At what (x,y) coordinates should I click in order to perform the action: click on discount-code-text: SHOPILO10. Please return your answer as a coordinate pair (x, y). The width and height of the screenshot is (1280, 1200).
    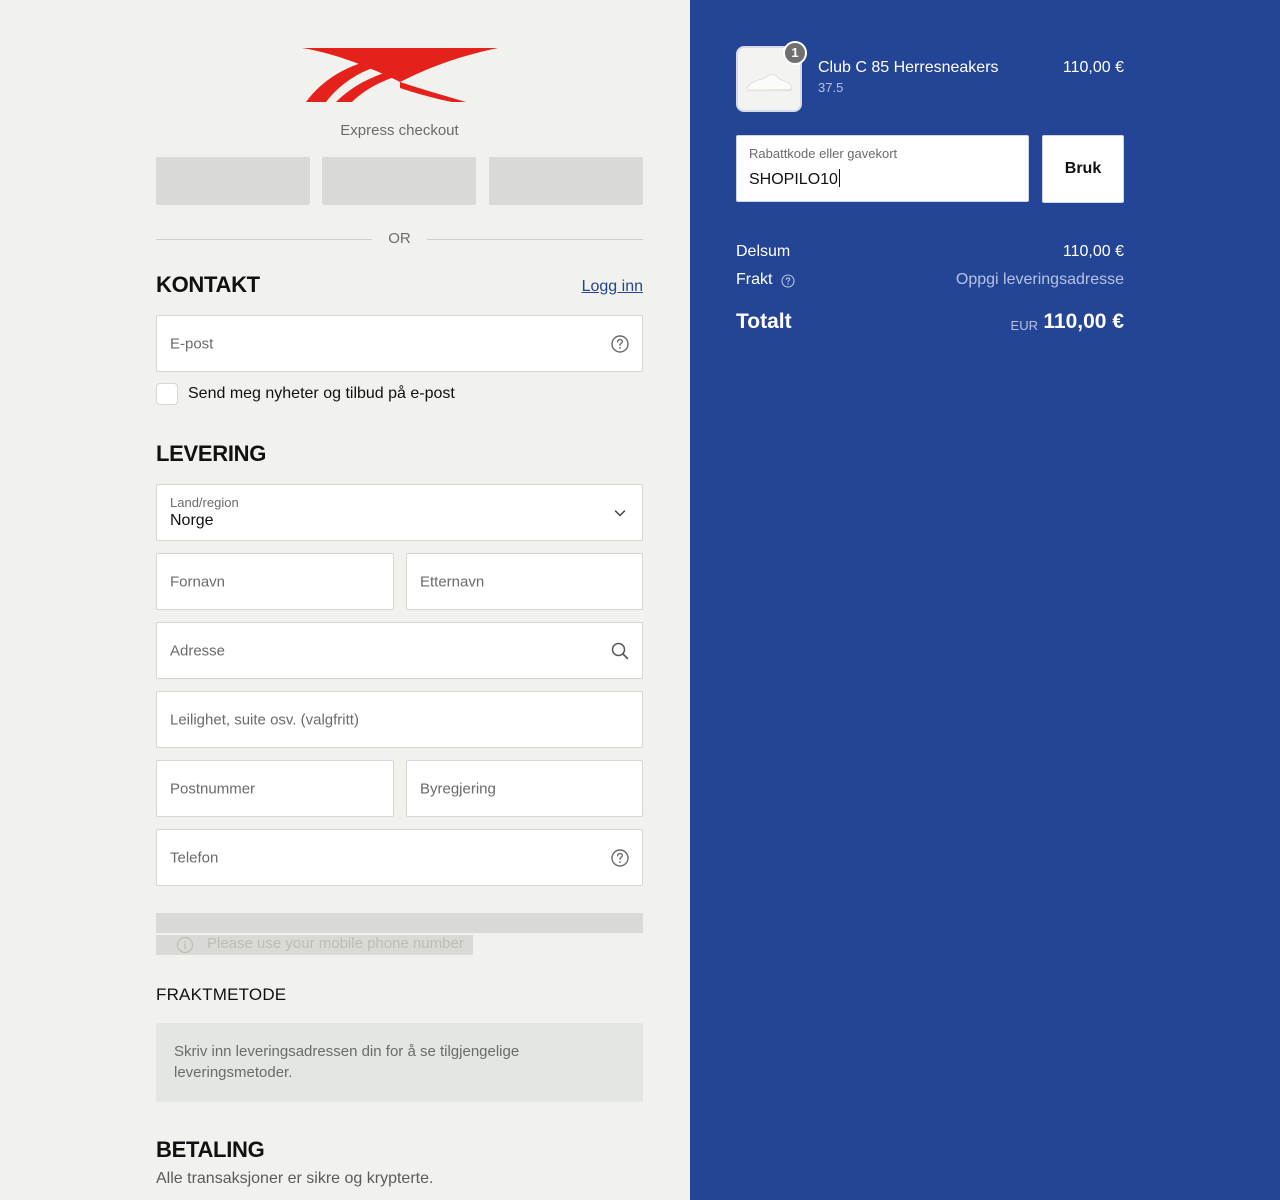
    Looking at the image, I should click on (793, 179).